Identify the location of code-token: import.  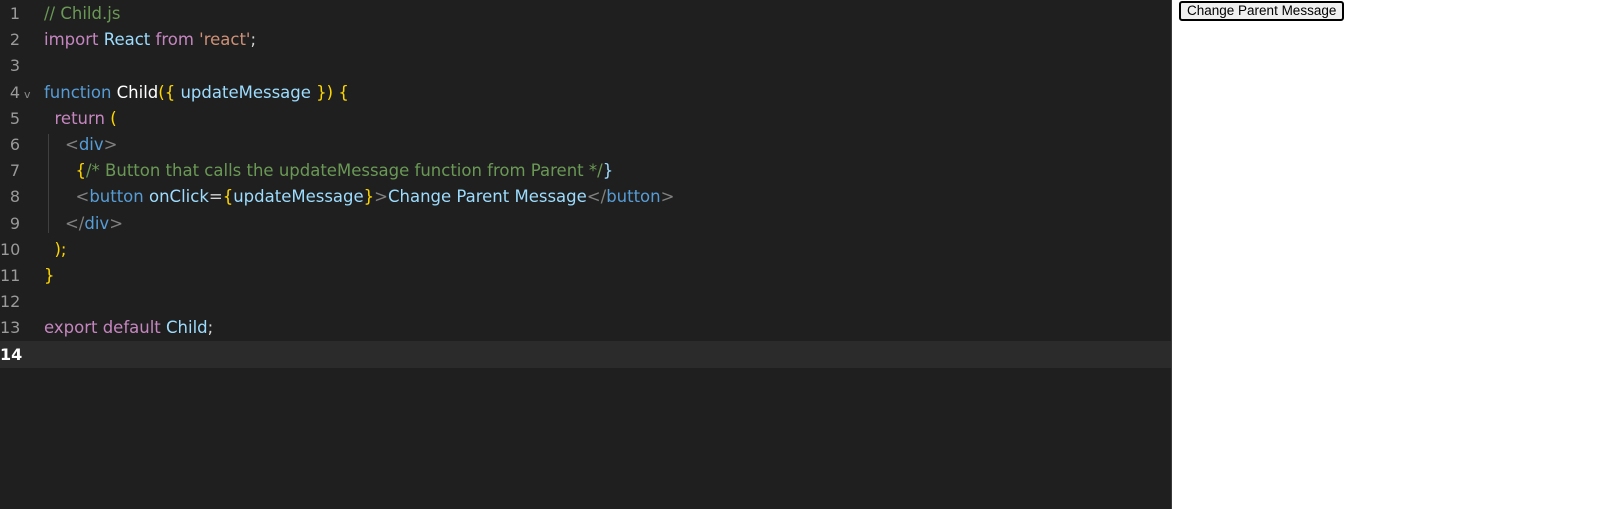
(71, 40).